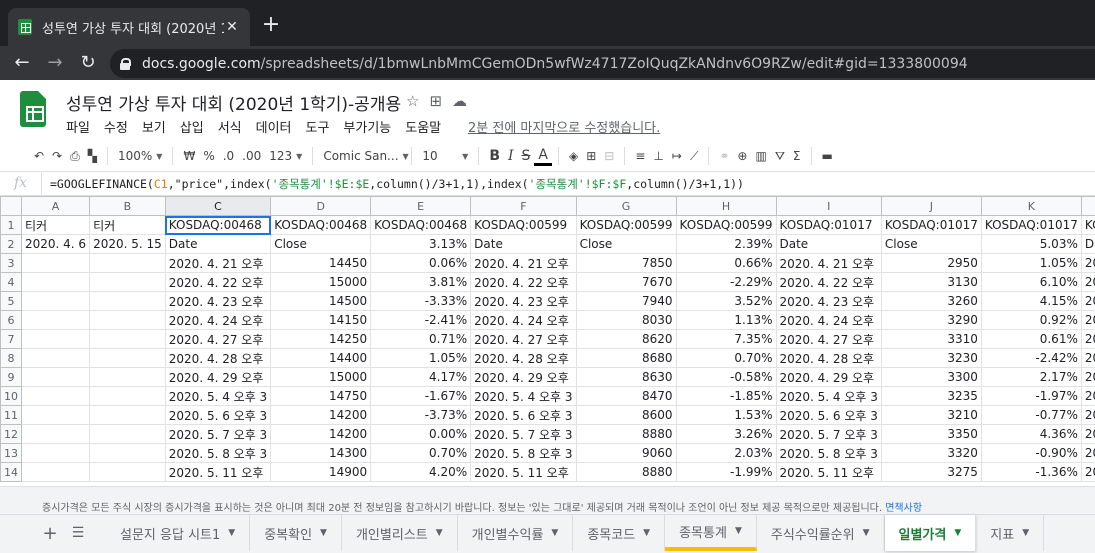 The width and height of the screenshot is (1095, 553). I want to click on cell: -2.42%, so click(1031, 358).